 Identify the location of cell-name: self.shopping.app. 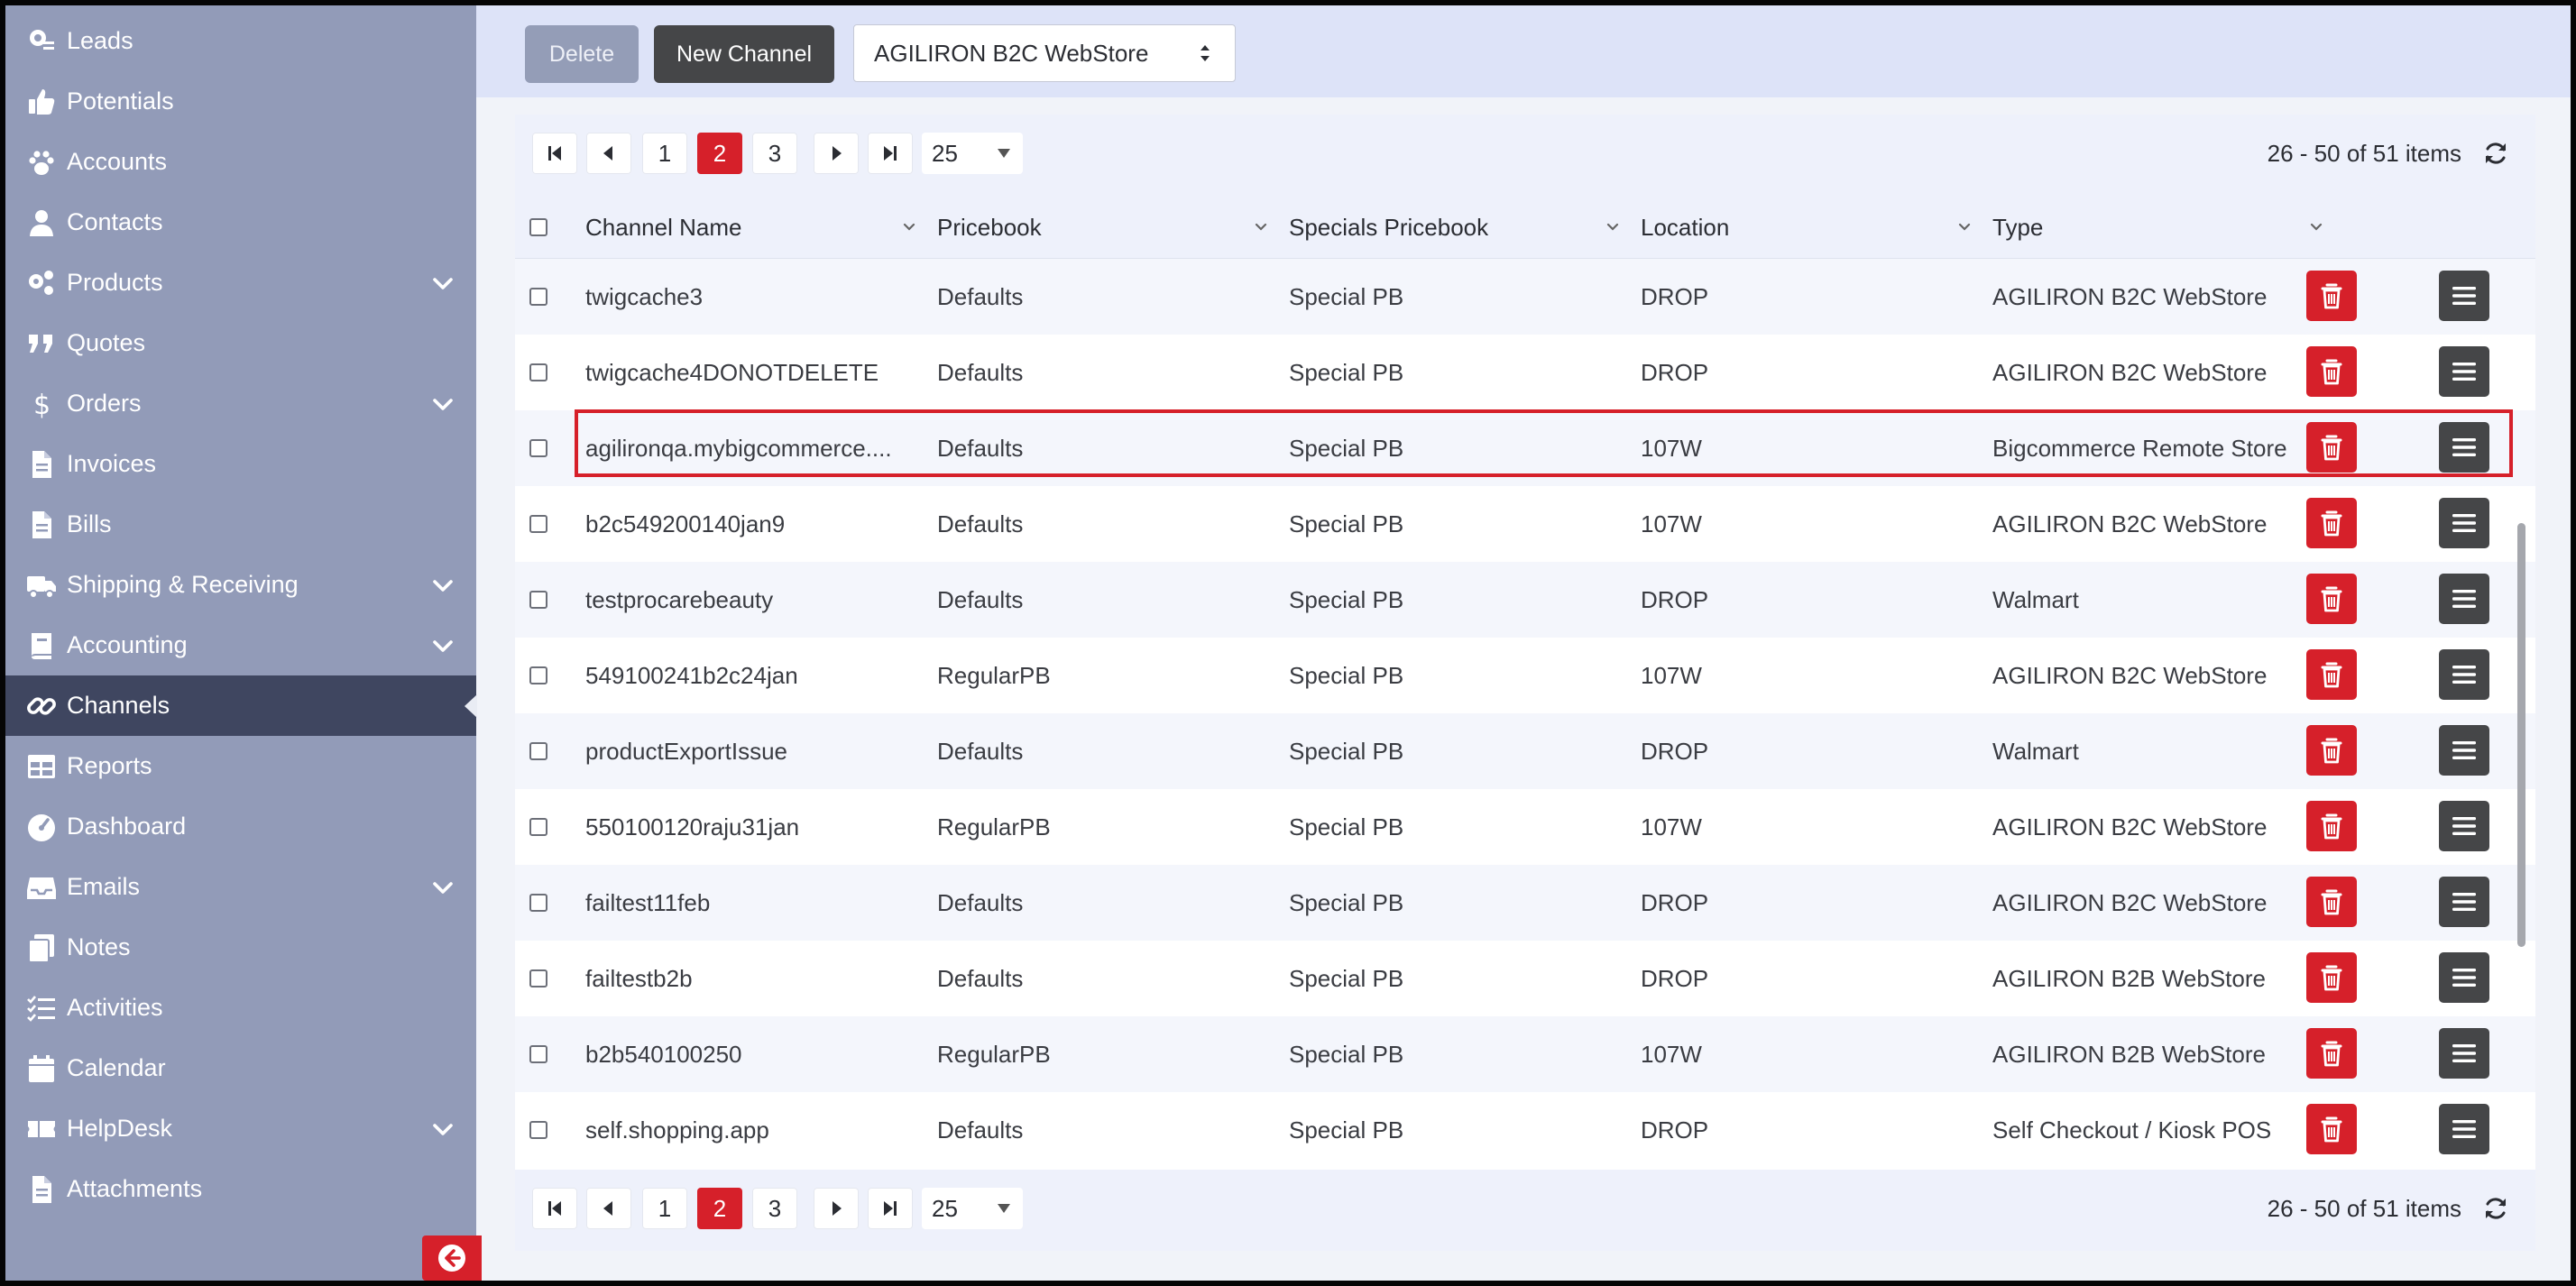
(677, 1130).